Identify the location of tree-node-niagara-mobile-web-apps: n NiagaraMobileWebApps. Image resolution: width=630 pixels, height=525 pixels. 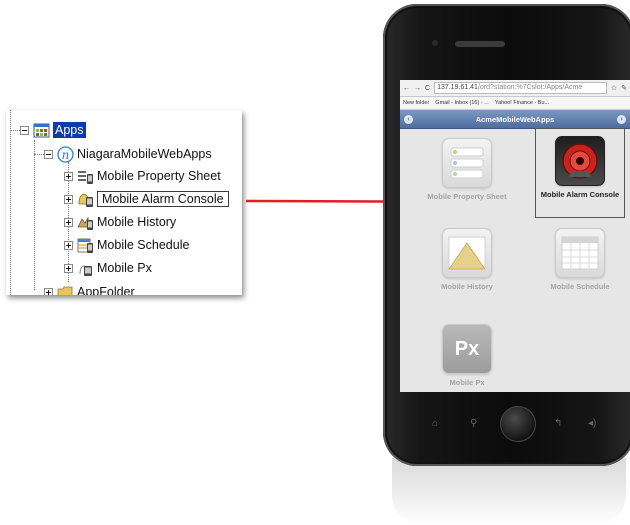
(128, 154).